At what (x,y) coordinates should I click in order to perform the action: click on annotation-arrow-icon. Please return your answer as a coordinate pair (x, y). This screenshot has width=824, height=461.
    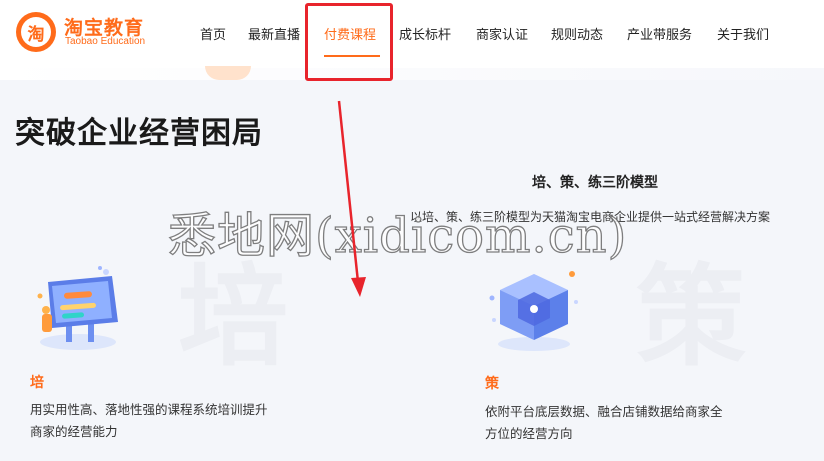
    Looking at the image, I should click on (351, 198).